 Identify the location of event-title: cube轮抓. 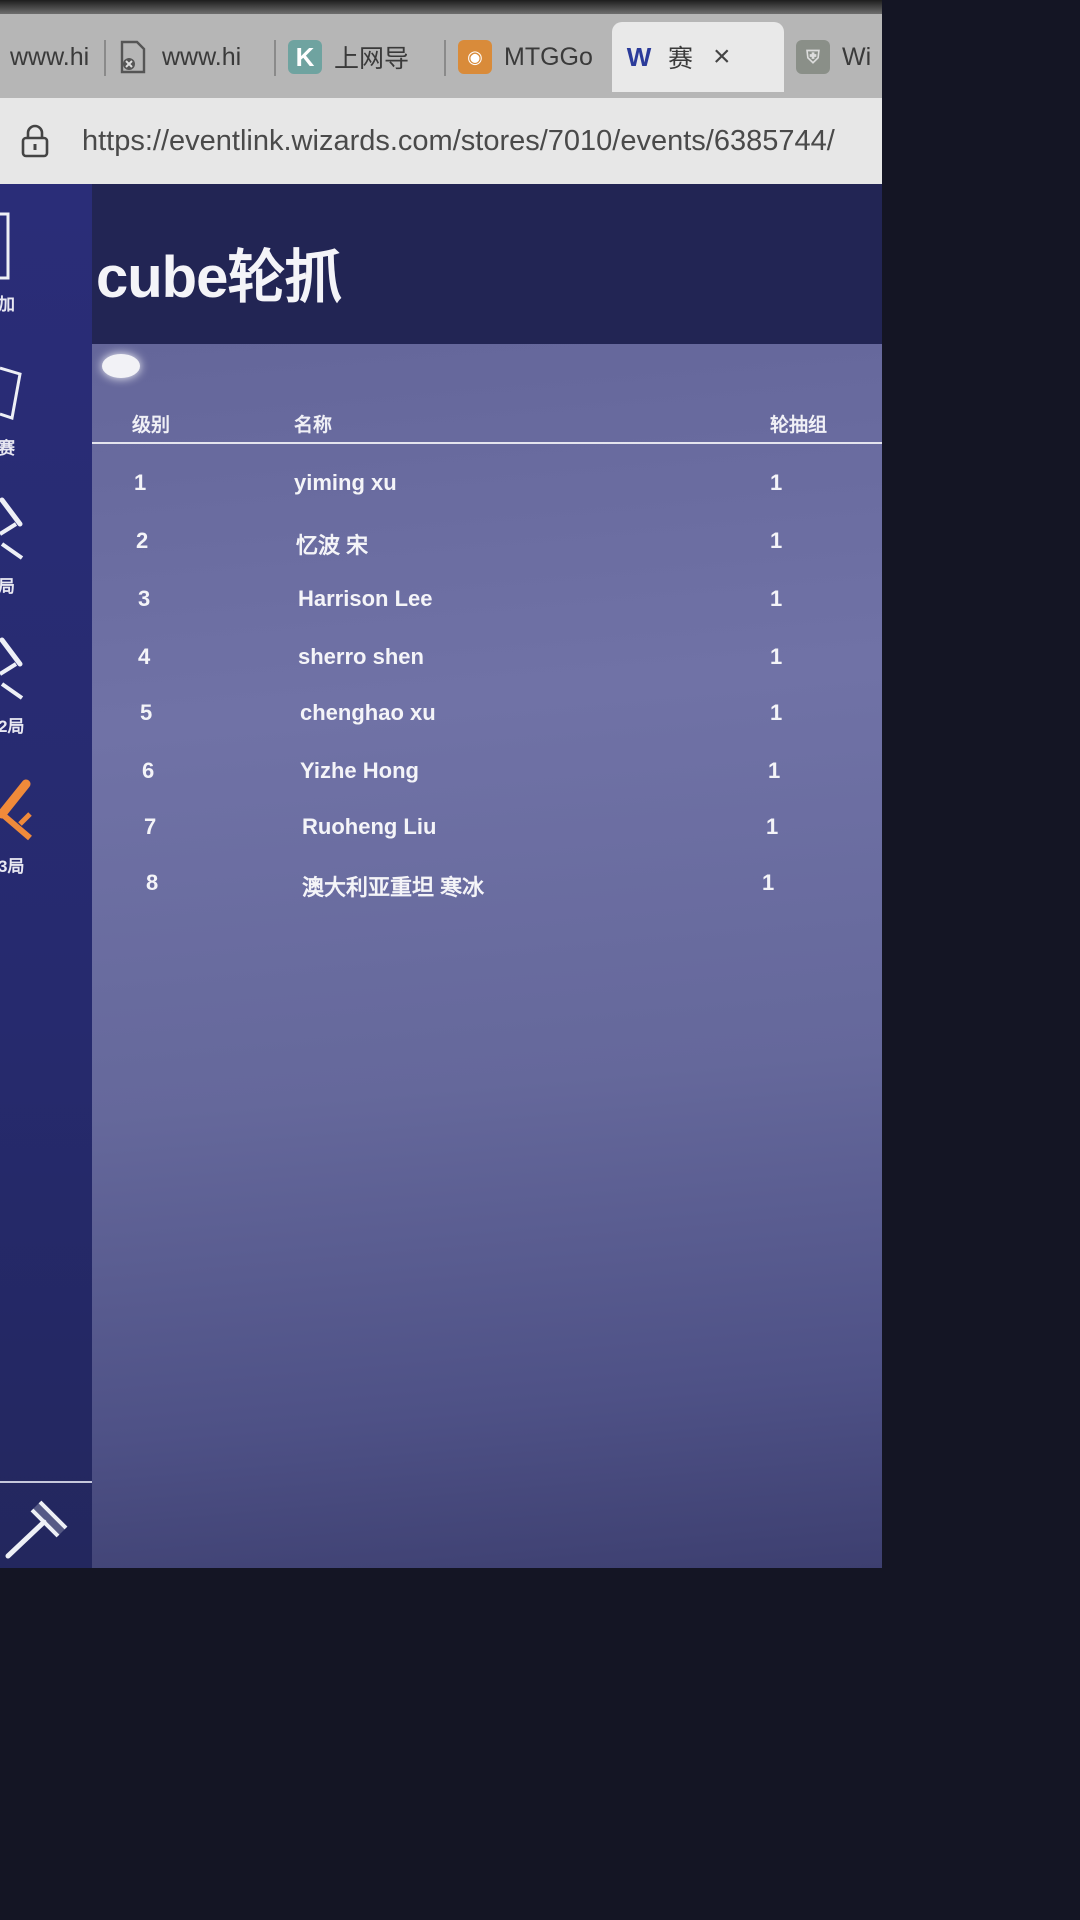
(219, 277).